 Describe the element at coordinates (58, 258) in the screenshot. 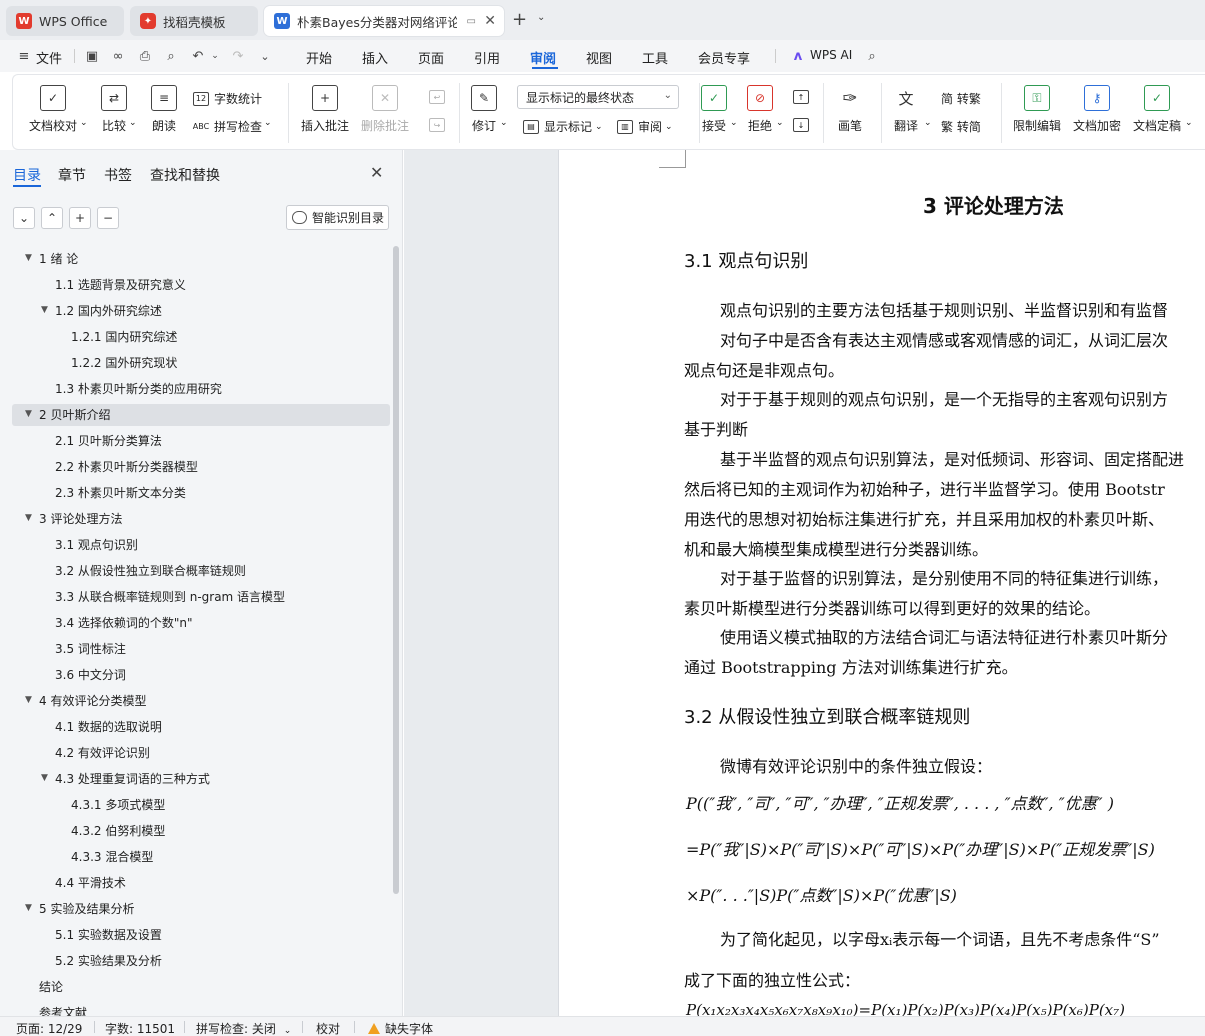

I see `toc-item: 1 绪 论` at that location.